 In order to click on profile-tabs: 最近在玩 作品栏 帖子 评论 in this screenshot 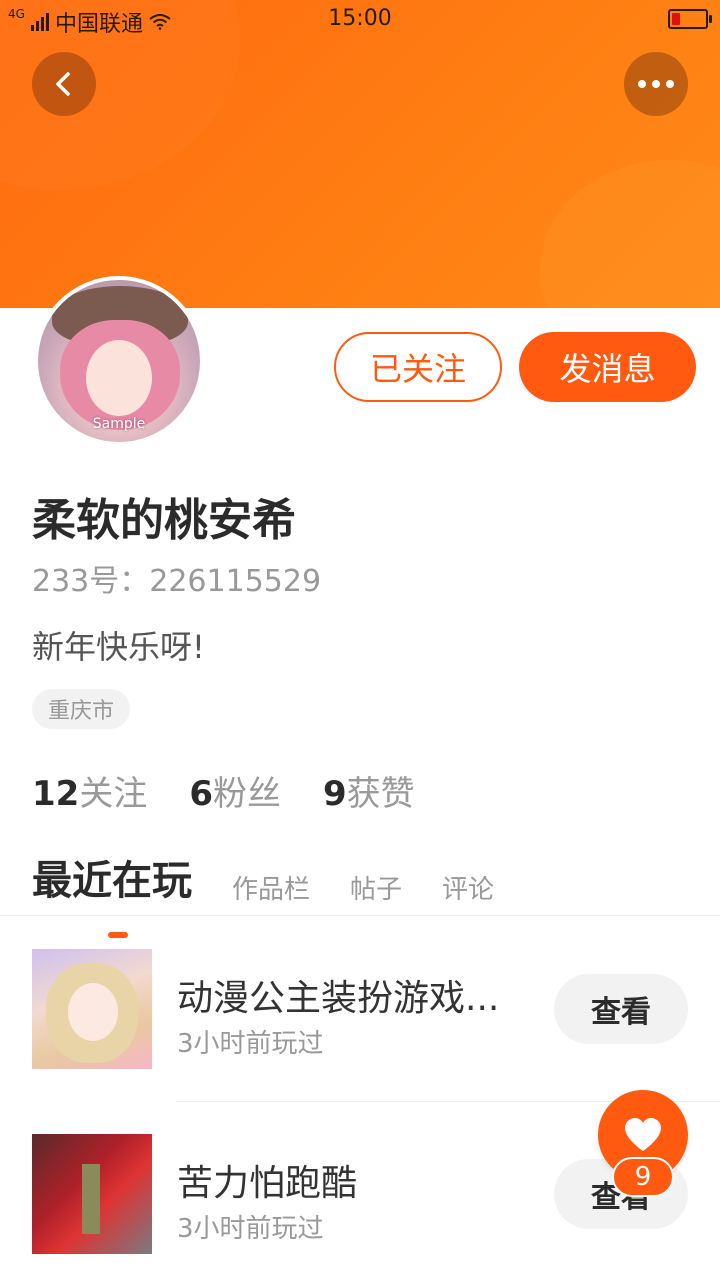, I will do `click(283, 893)`.